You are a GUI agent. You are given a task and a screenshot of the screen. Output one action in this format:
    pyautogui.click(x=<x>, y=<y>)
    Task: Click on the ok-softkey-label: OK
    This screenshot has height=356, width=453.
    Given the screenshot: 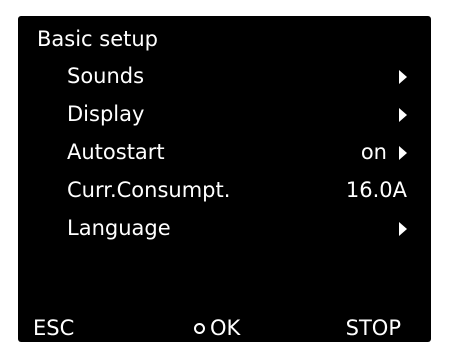 What is the action you would take?
    pyautogui.click(x=225, y=328)
    